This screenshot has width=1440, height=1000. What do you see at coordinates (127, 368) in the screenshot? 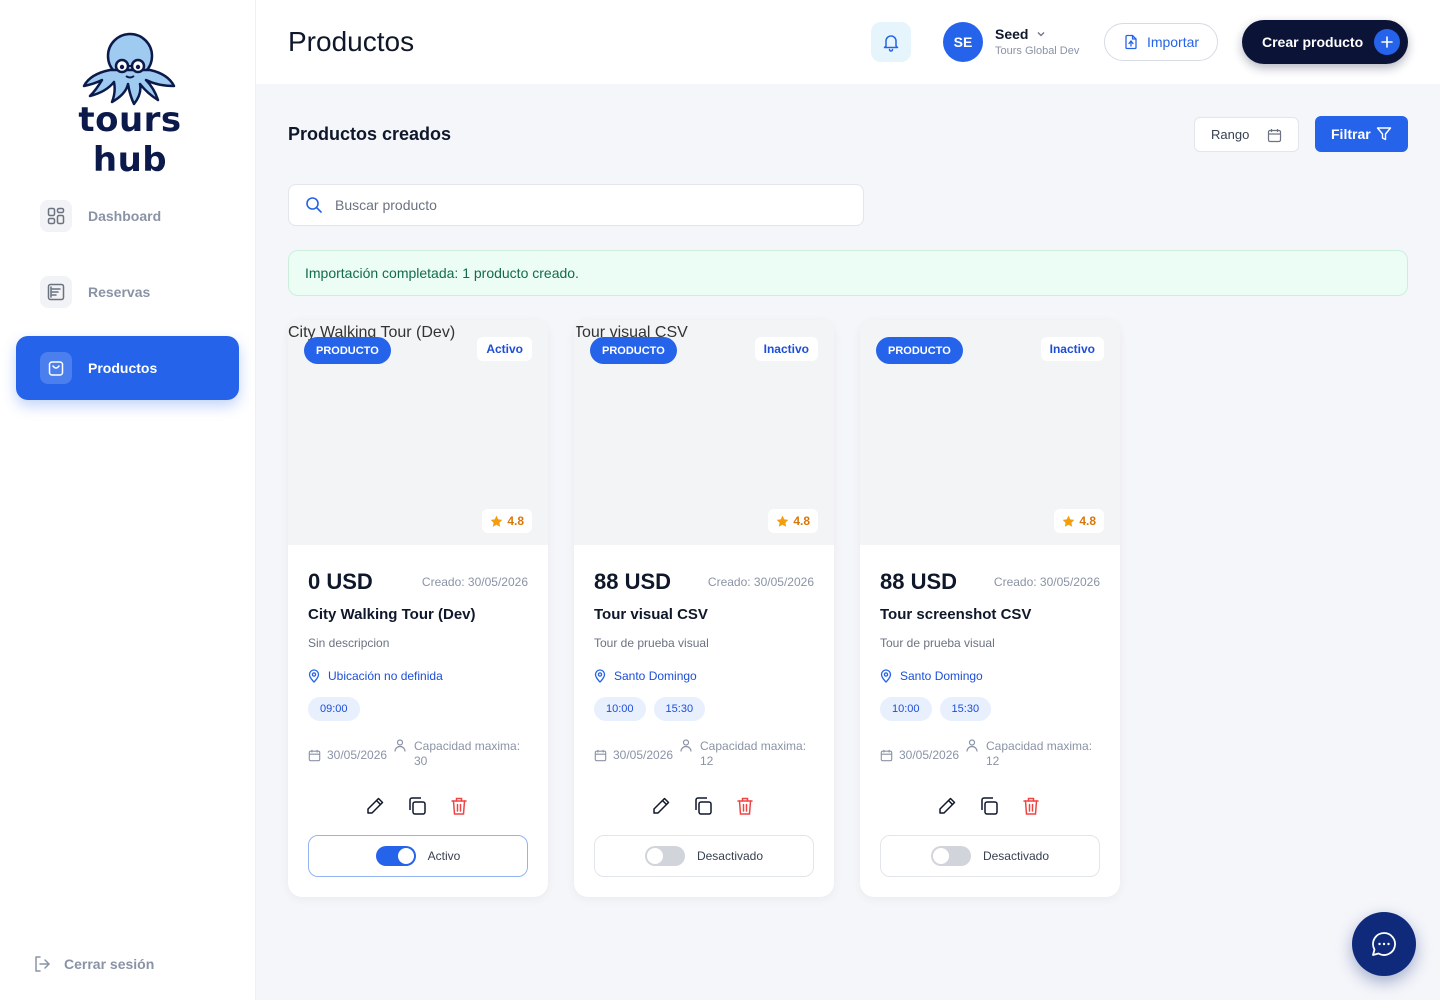
I see `sidebar-item-productos: Productos` at bounding box center [127, 368].